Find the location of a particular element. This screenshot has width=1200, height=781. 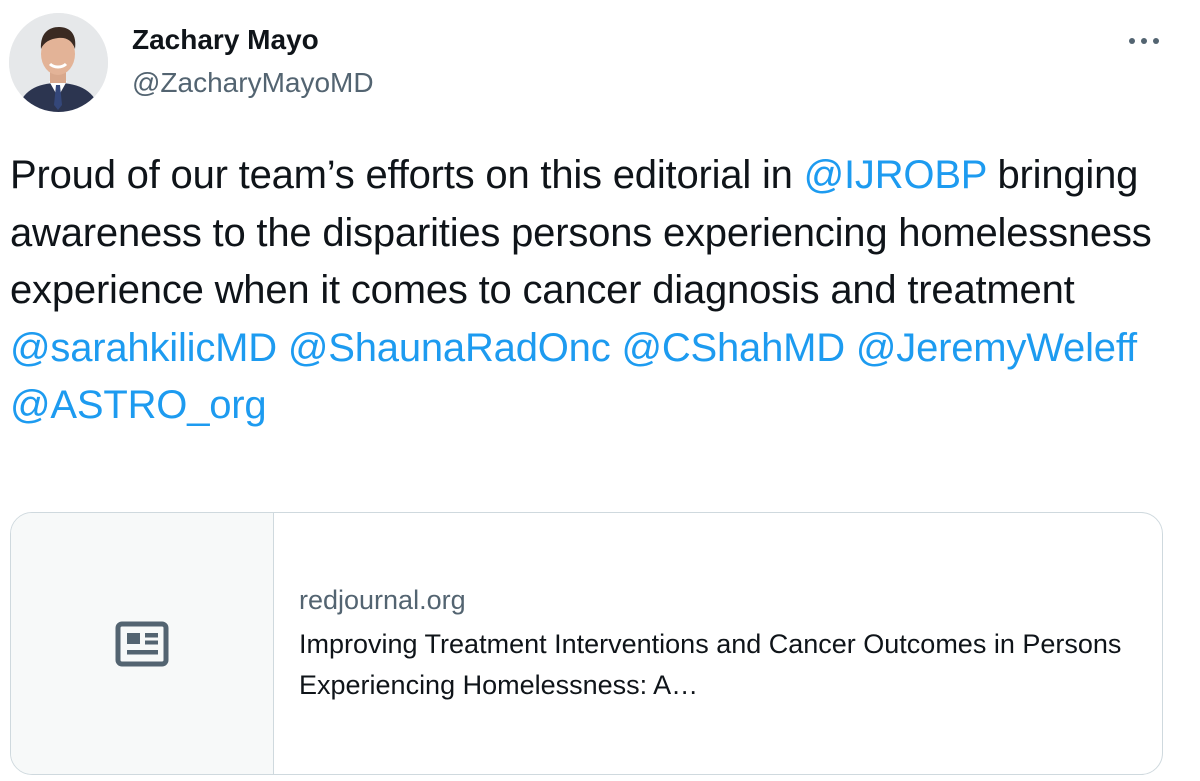

avatar is located at coordinates (58, 62).